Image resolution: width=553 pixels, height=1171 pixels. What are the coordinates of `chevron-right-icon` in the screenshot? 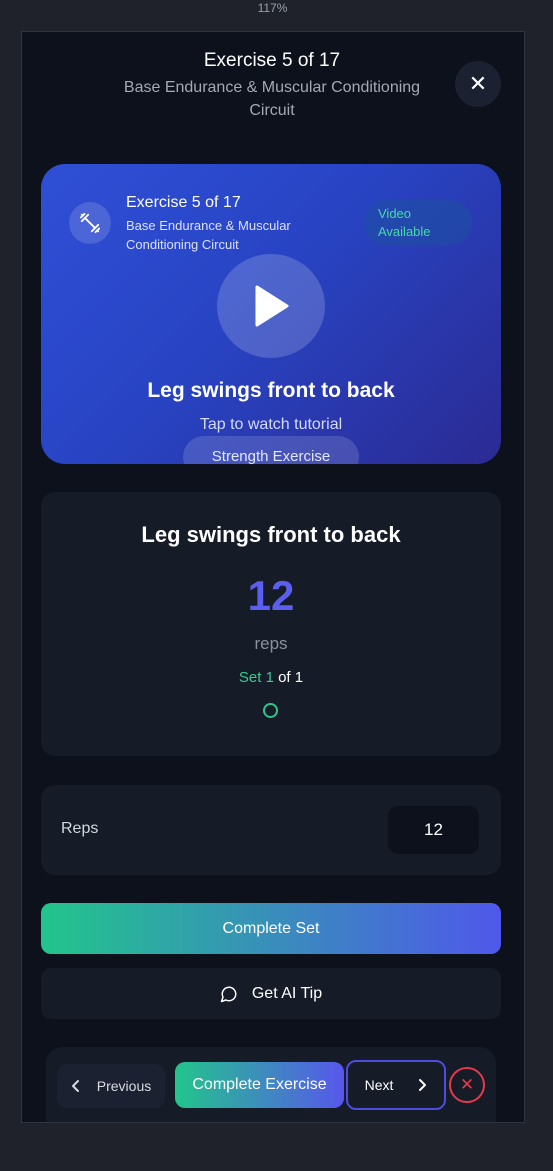 It's located at (423, 1085).